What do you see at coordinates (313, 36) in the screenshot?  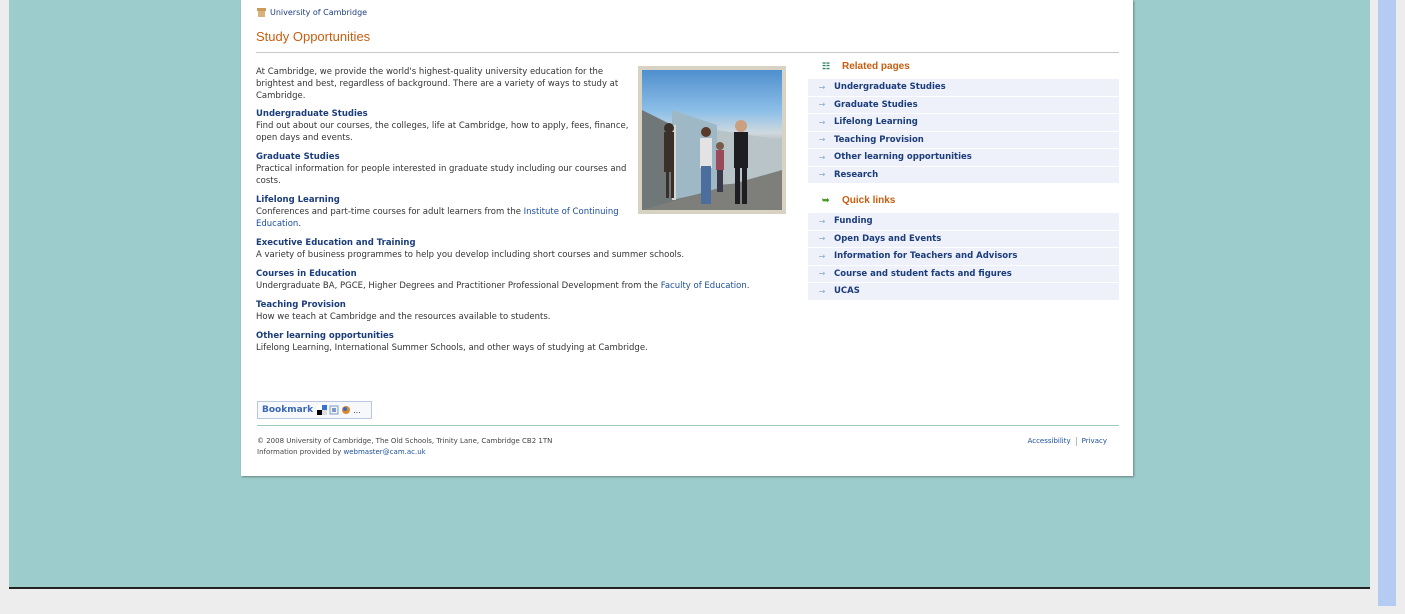 I see `page-title: Study Opportunities` at bounding box center [313, 36].